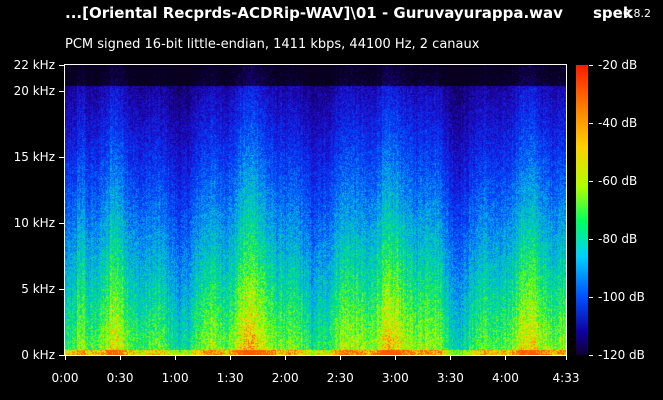 The image size is (663, 400). What do you see at coordinates (230, 378) in the screenshot?
I see `time-tick-label: 1:30` at bounding box center [230, 378].